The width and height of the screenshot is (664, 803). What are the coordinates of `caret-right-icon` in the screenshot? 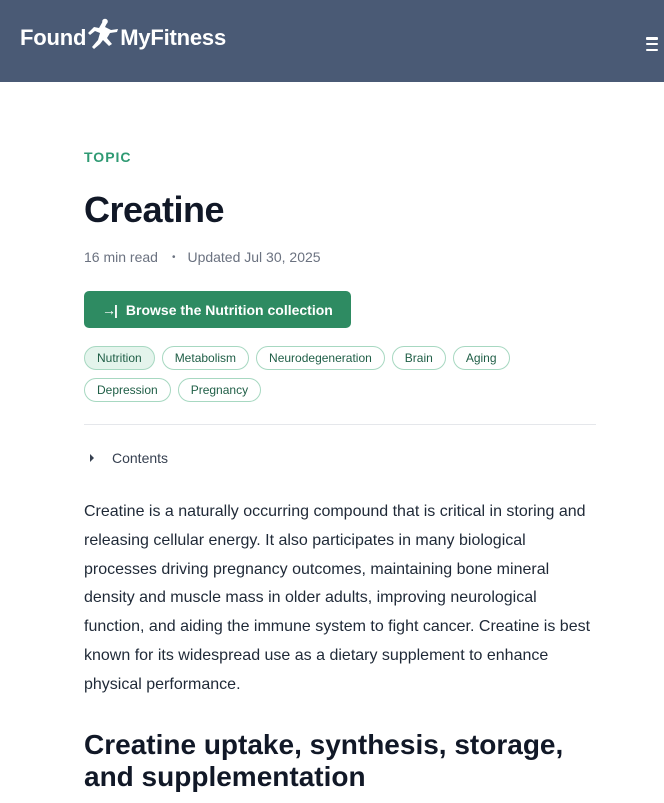 It's located at (92, 458).